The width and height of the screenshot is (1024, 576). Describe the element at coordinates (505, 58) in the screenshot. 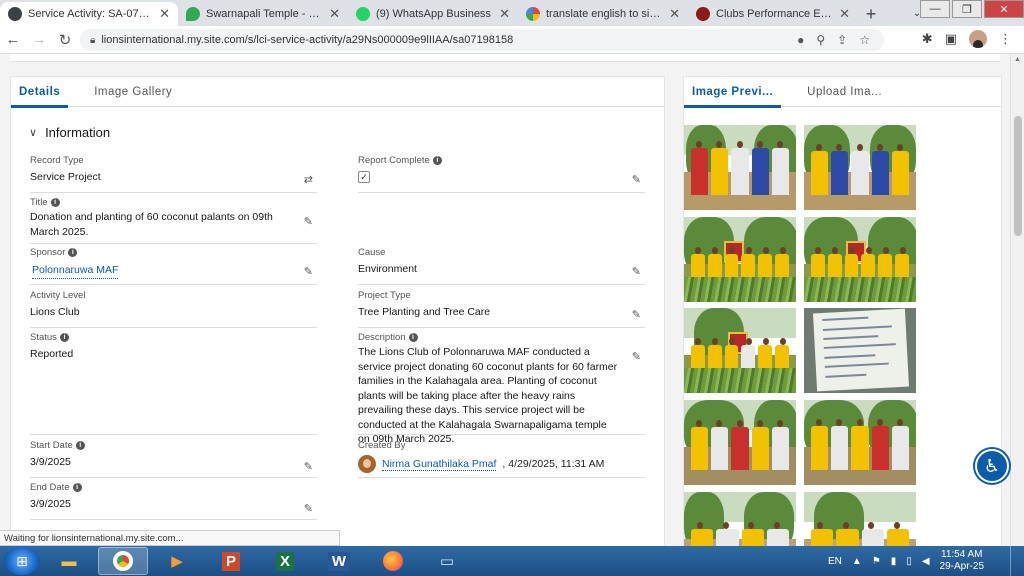

I see `header-strip` at that location.